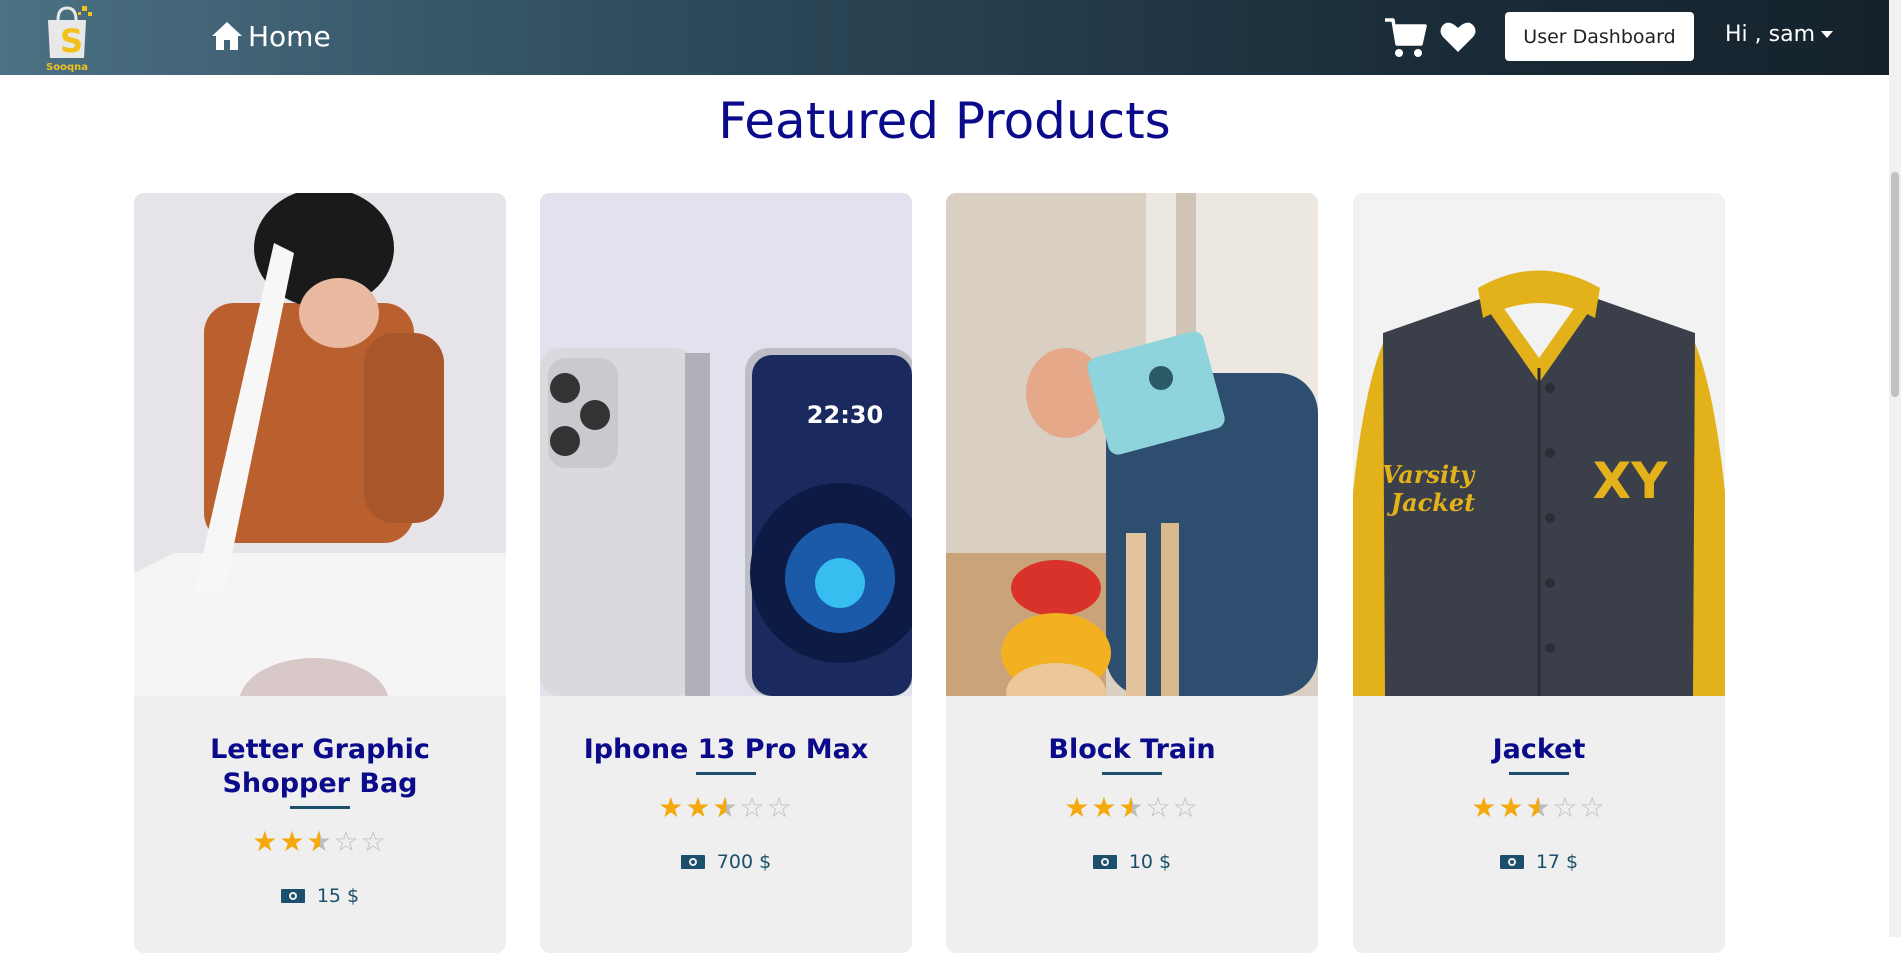 The height and width of the screenshot is (953, 1901). Describe the element at coordinates (1132, 754) in the screenshot. I see `product-title: Block Train` at that location.